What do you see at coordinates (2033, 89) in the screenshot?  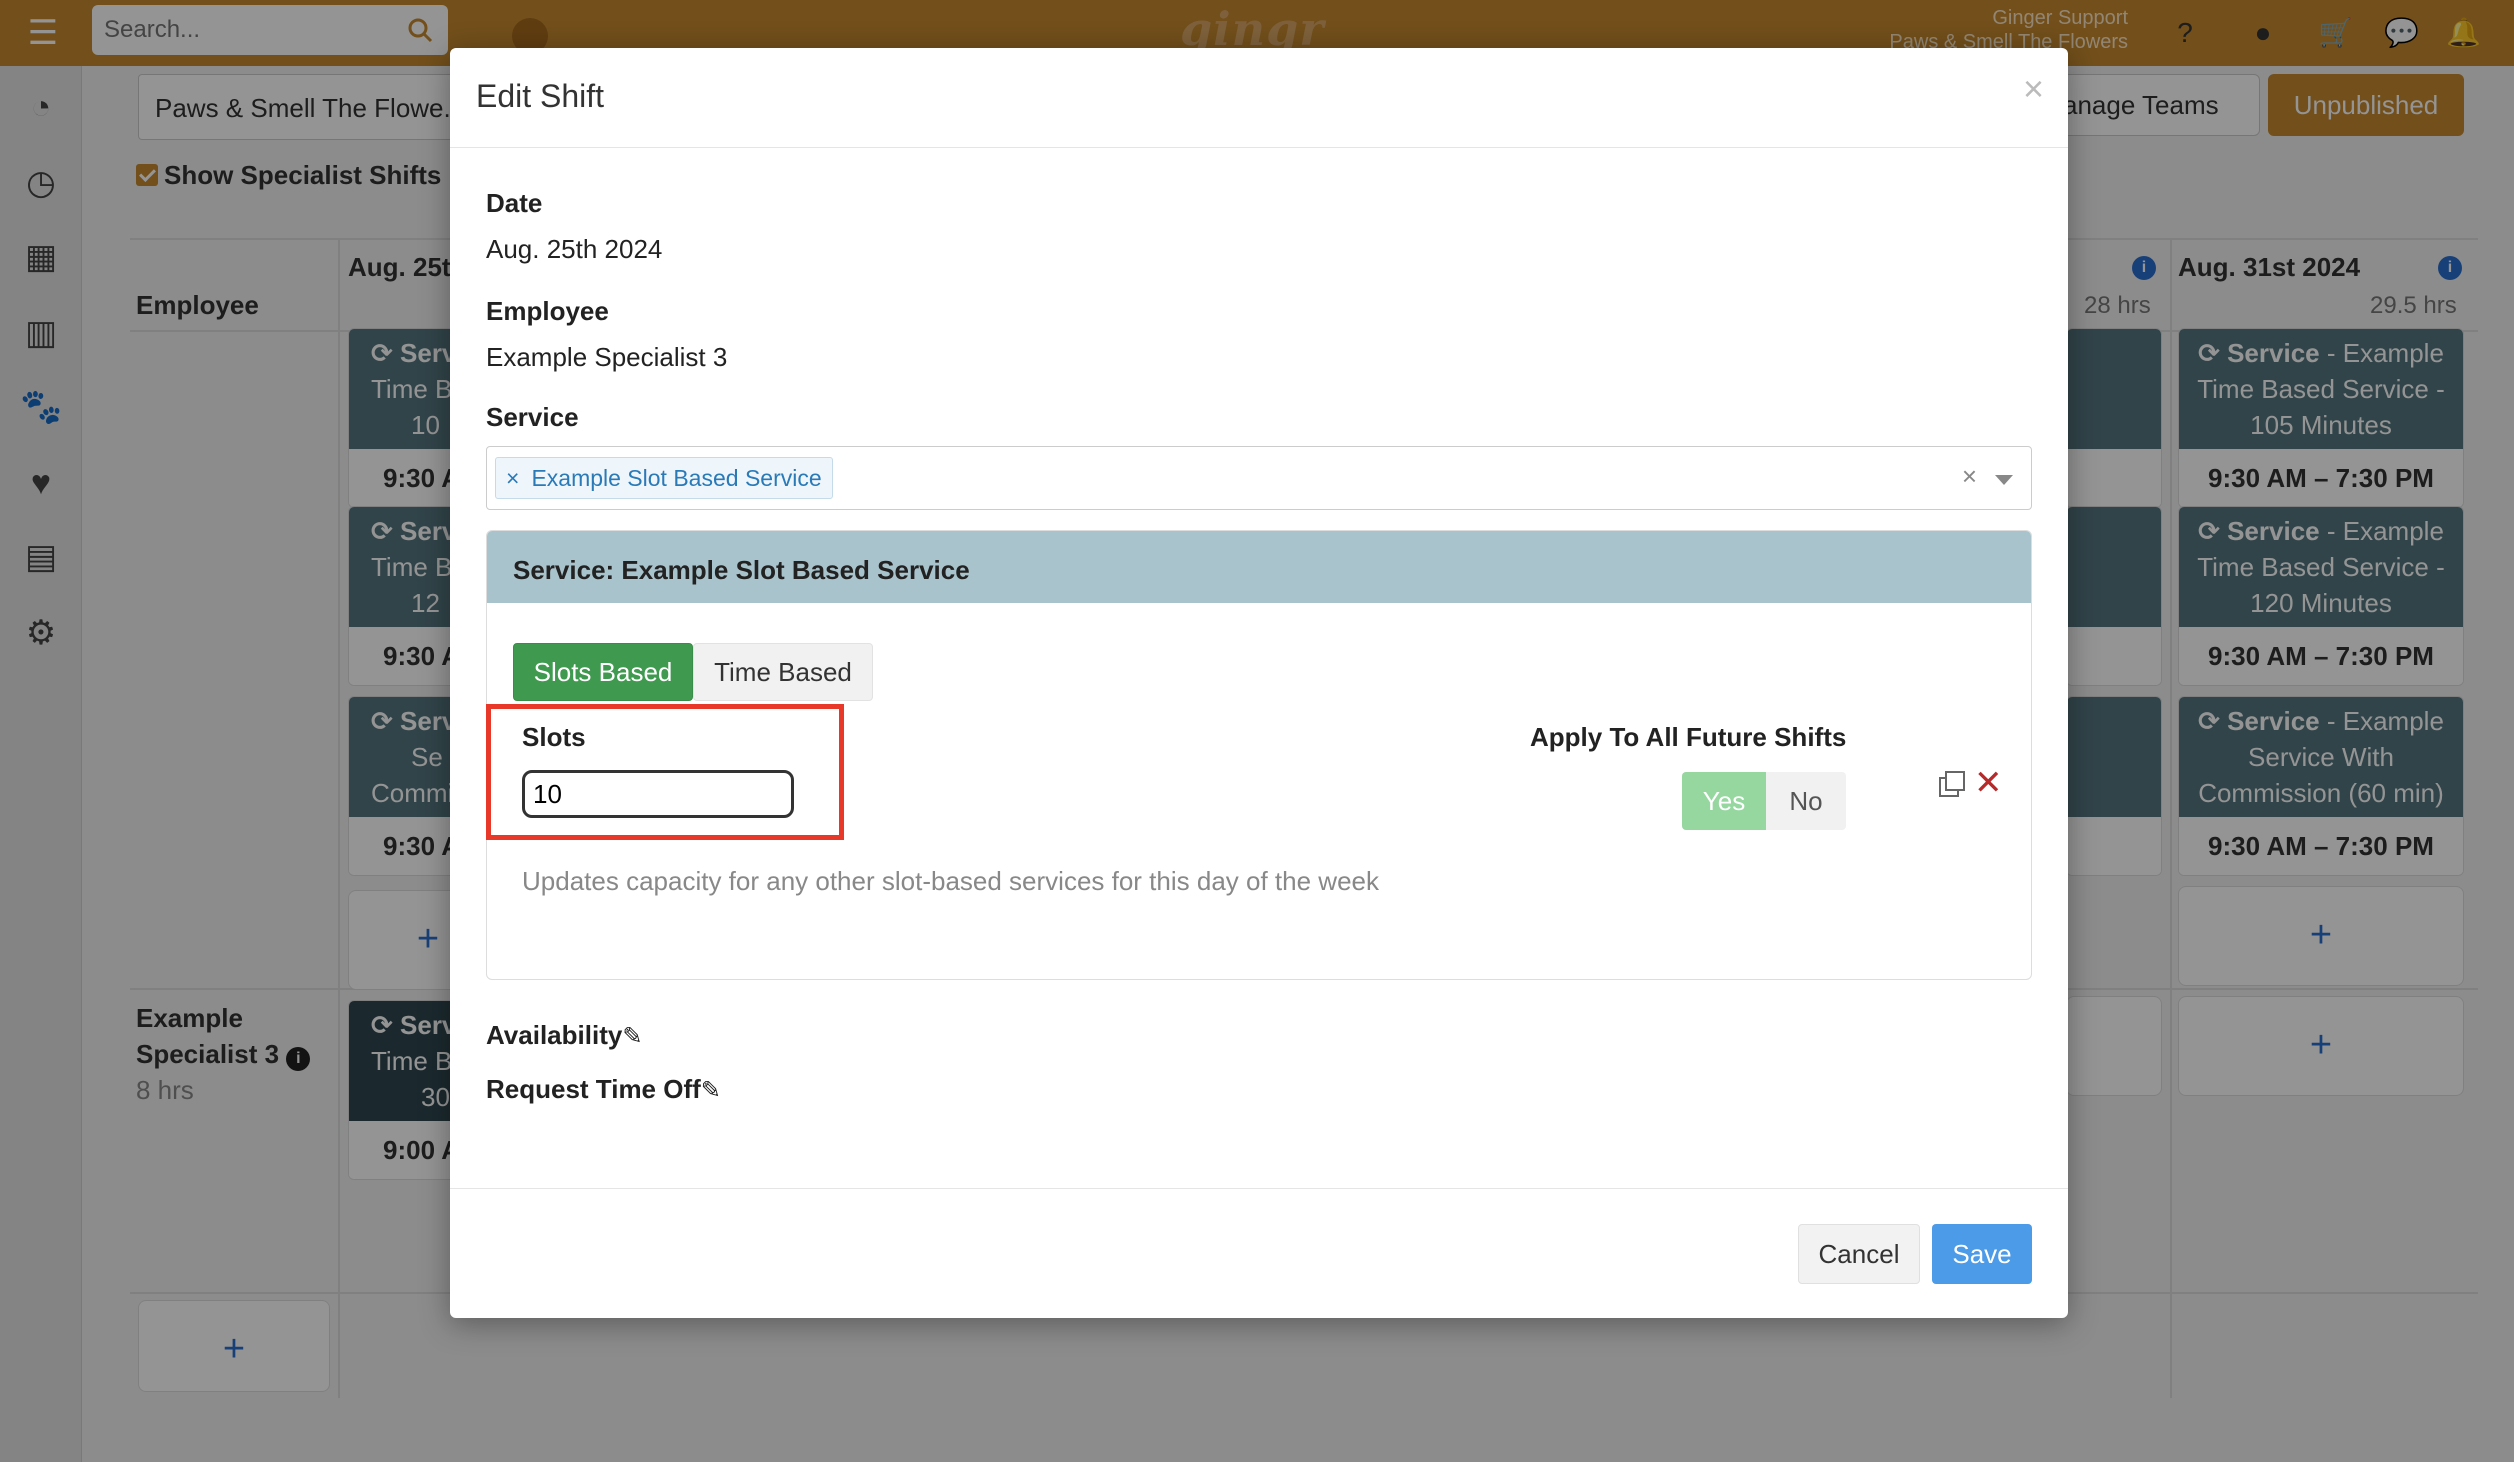 I see `close-icon: ×` at bounding box center [2033, 89].